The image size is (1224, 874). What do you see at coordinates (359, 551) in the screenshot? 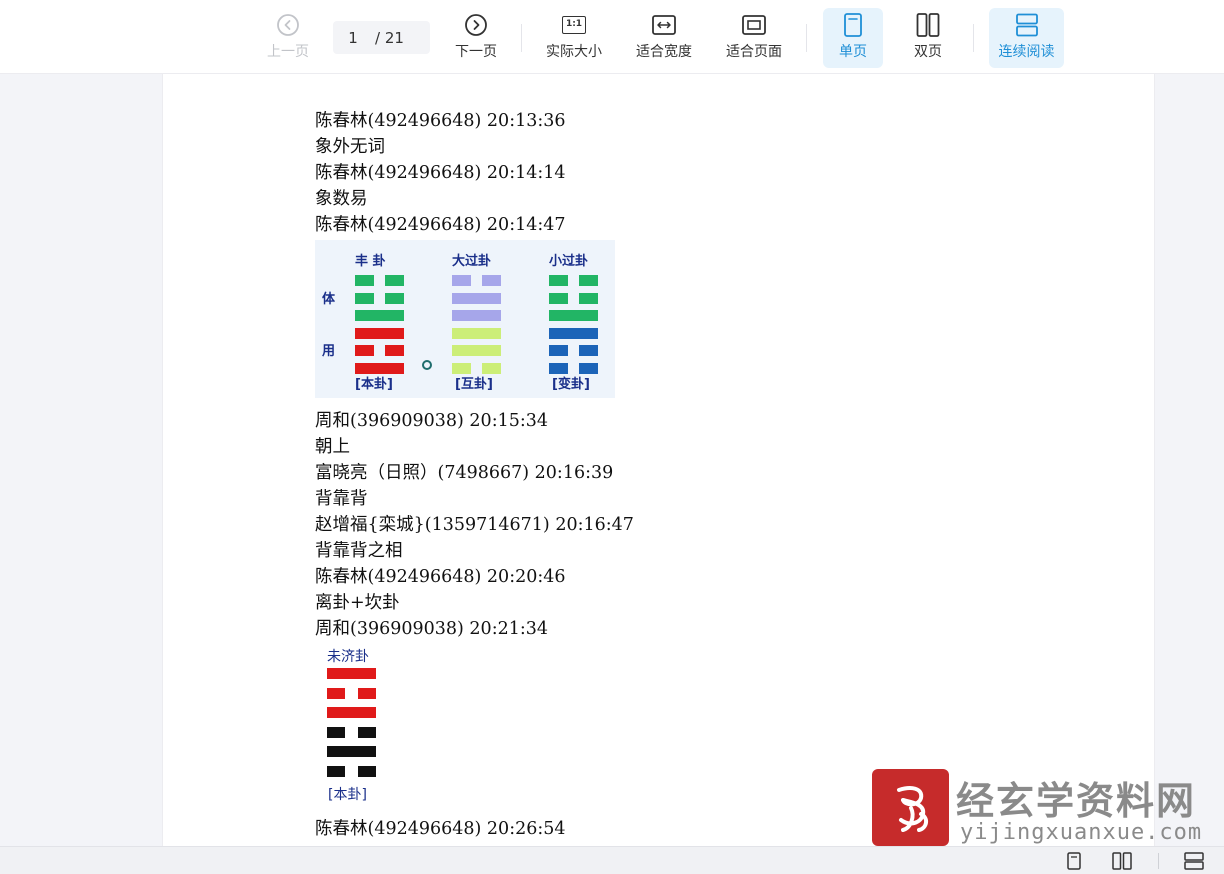
I see `chat-line: 背靠背之相` at bounding box center [359, 551].